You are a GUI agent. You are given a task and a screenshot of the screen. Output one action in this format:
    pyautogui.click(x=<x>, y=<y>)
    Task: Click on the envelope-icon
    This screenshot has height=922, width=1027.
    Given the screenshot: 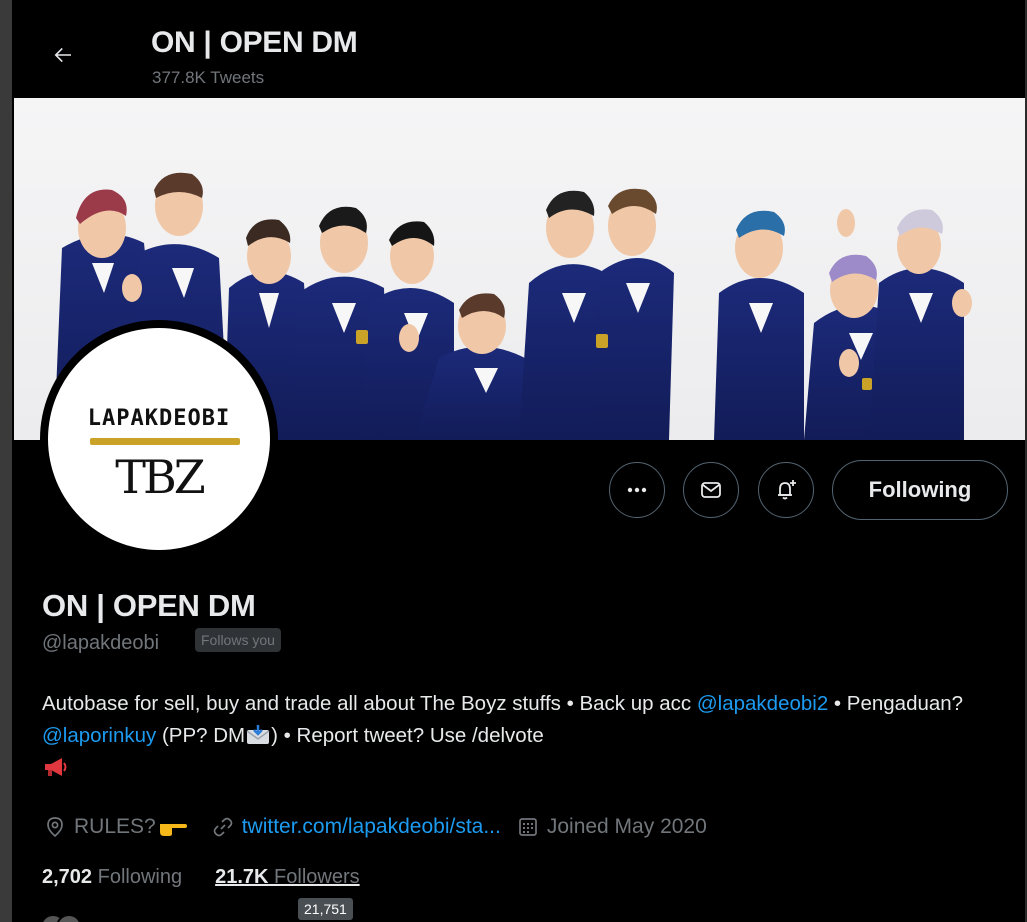 What is the action you would take?
    pyautogui.click(x=711, y=490)
    